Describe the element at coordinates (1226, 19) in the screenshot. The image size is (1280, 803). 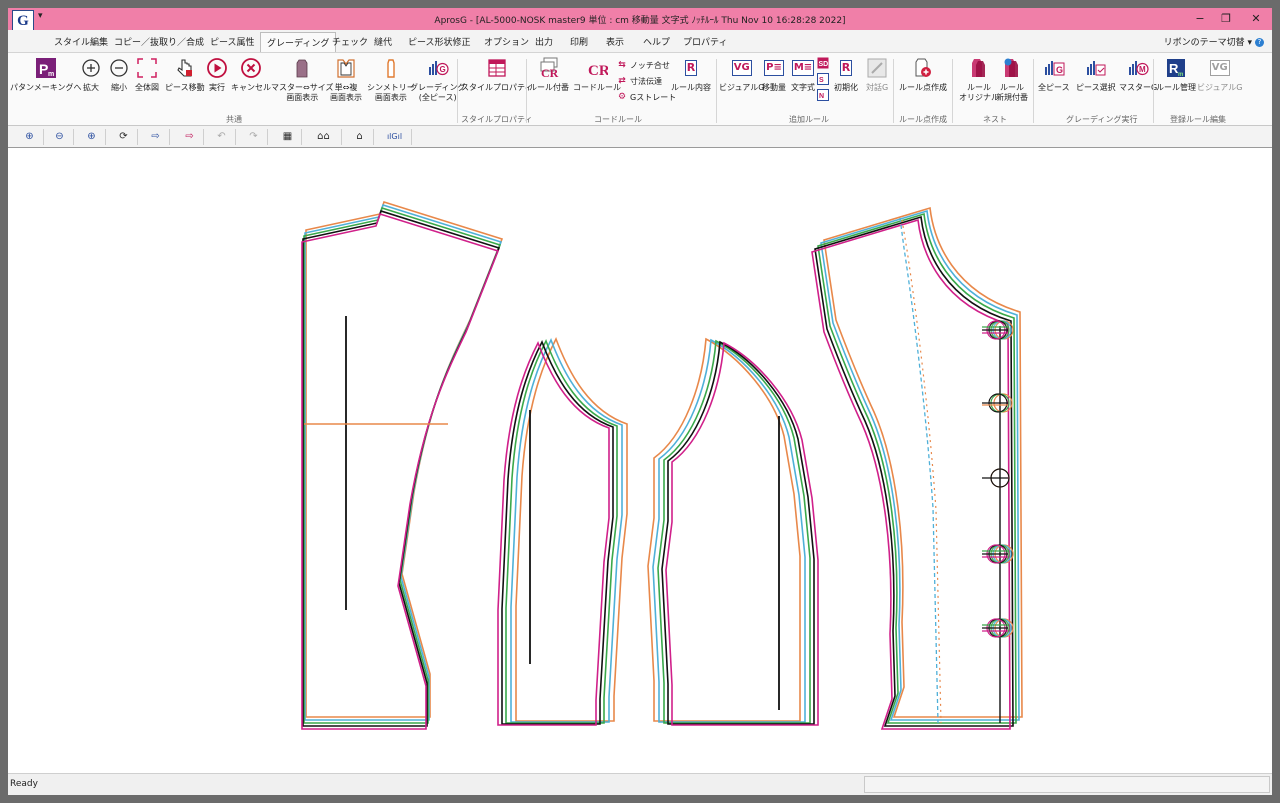
I see `restore-button: ❐` at that location.